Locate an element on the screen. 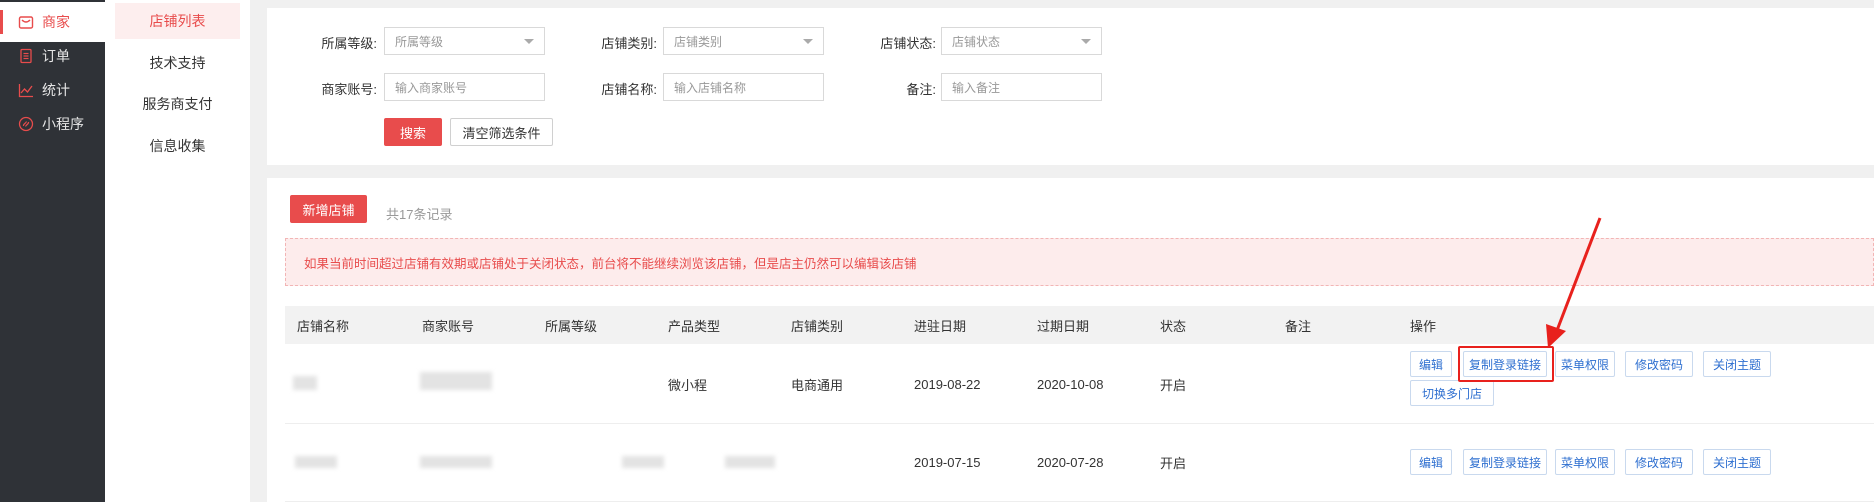 The height and width of the screenshot is (502, 1874). status-select-value: 店铺状态 is located at coordinates (976, 41).